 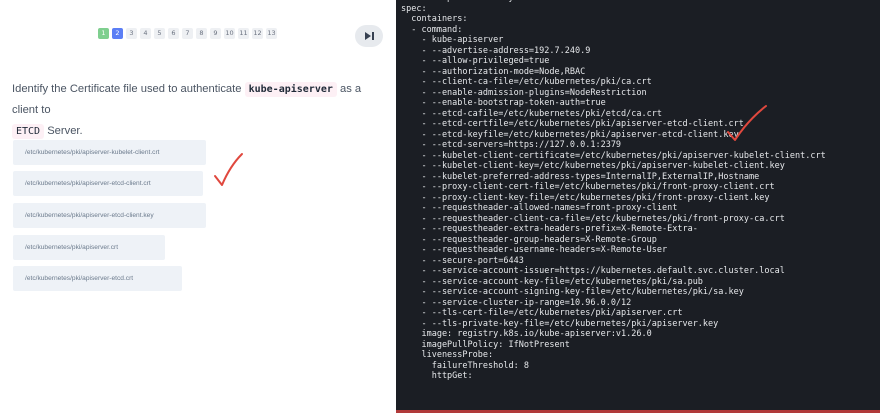 I want to click on terminal-line: - command:, so click(x=432, y=29).